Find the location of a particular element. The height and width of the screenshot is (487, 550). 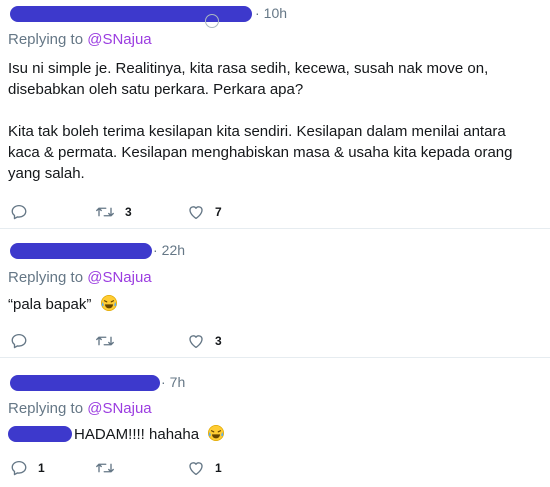

tweet-text: HADAM!!!! hahaha is located at coordinates (304, 434).